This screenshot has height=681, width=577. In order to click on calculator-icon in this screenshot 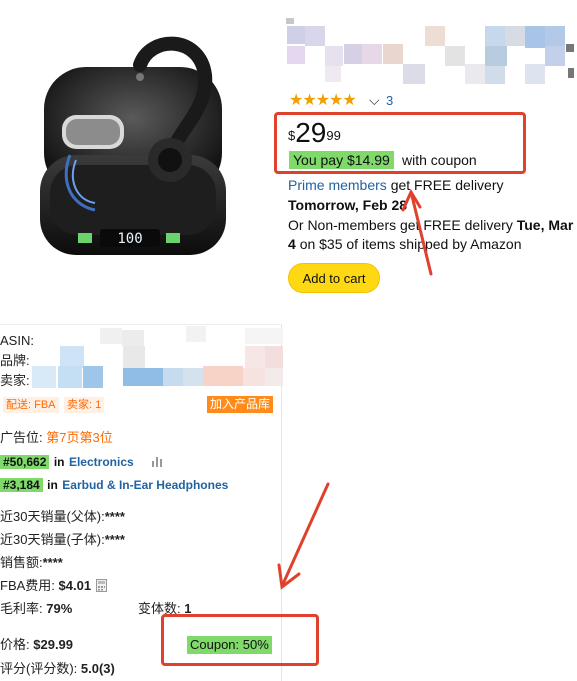, I will do `click(101, 585)`.